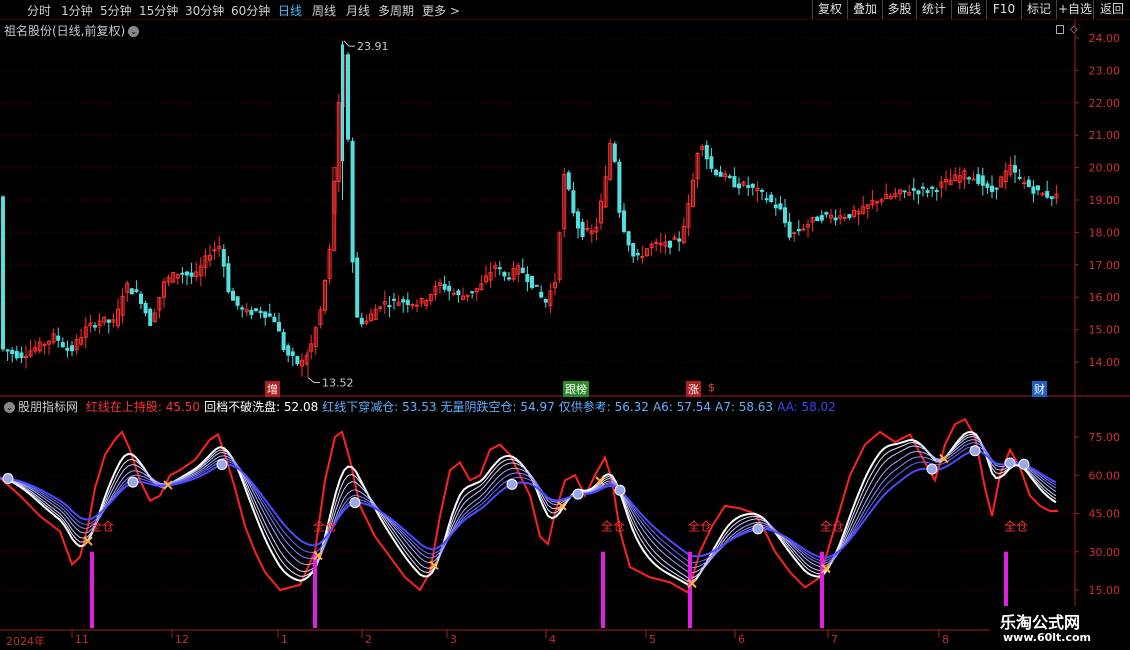  Describe the element at coordinates (1039, 389) in the screenshot. I see `chart-annotation-4: 财` at that location.